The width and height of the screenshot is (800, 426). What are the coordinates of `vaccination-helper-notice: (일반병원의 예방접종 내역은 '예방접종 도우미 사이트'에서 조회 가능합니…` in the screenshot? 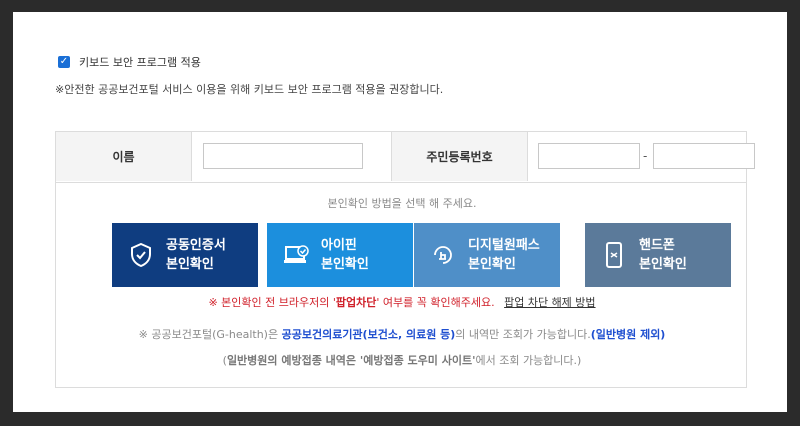 It's located at (402, 360).